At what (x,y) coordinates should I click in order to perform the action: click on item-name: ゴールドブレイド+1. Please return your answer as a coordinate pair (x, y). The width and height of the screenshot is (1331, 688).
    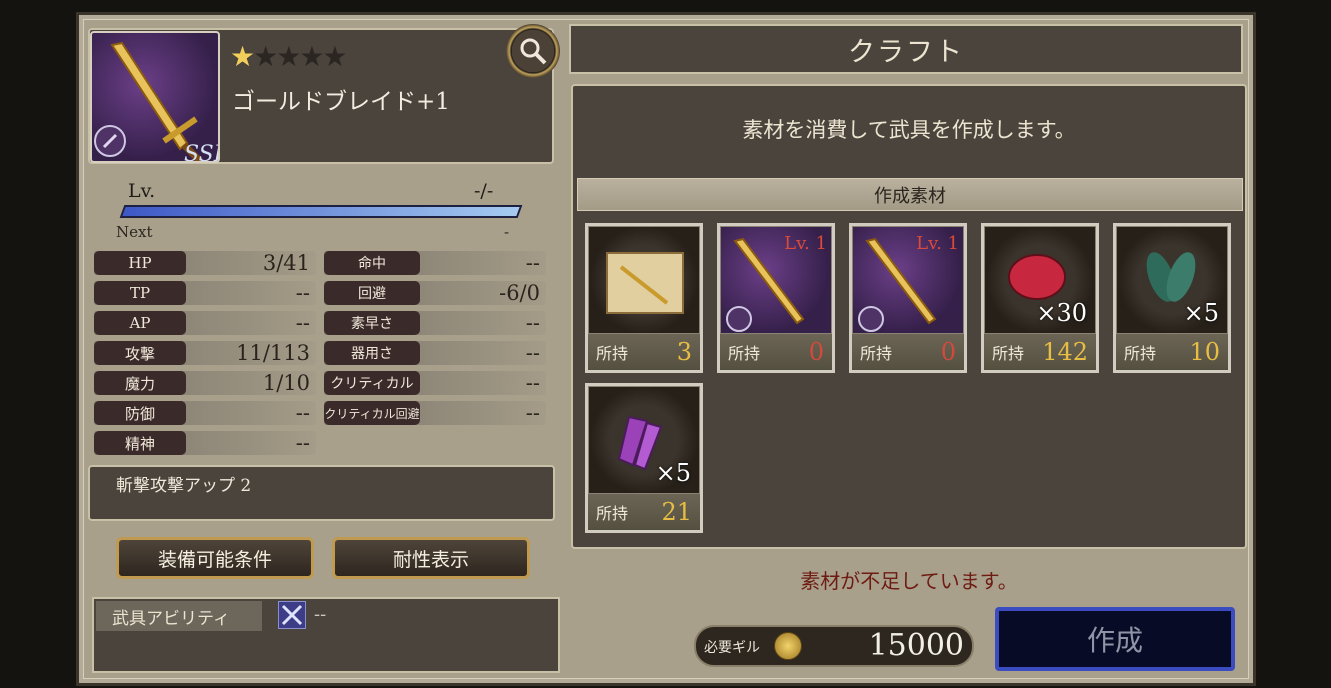
    Looking at the image, I should click on (341, 102).